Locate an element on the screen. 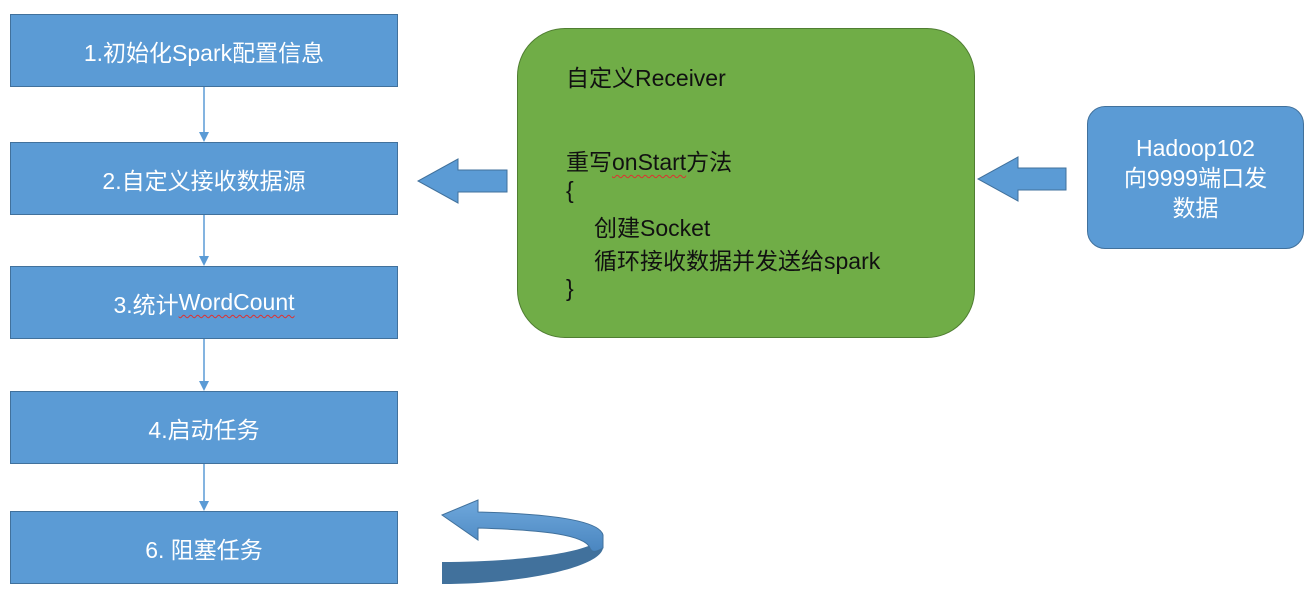 This screenshot has height=595, width=1313. block-arrow-hadoop-to-receiver is located at coordinates (1021, 179).